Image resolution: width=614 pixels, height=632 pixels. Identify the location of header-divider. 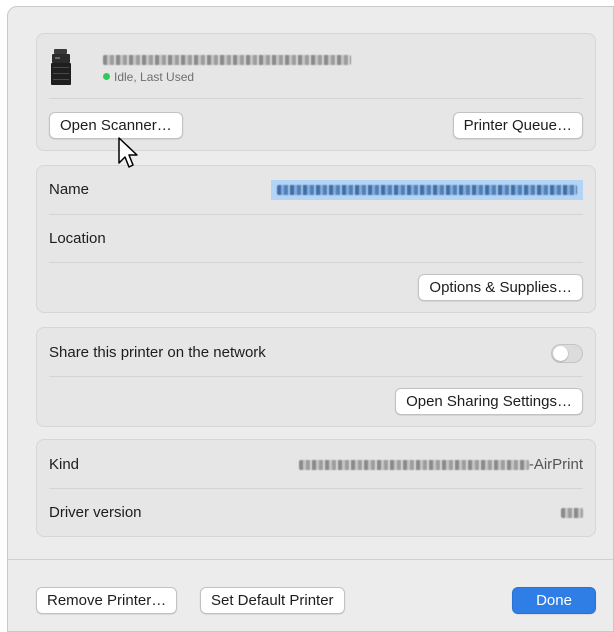
(316, 98).